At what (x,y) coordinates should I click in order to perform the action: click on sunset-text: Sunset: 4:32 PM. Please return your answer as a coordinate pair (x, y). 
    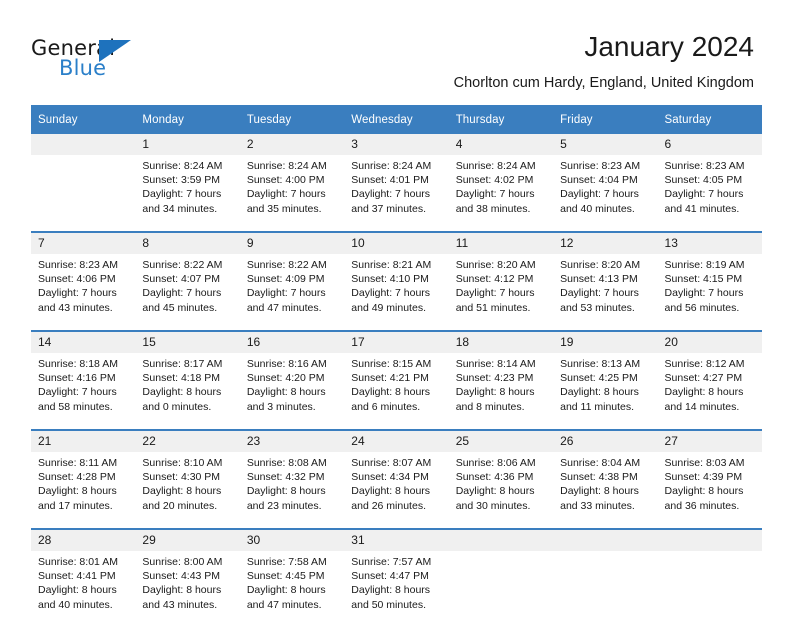
    Looking at the image, I should click on (285, 477).